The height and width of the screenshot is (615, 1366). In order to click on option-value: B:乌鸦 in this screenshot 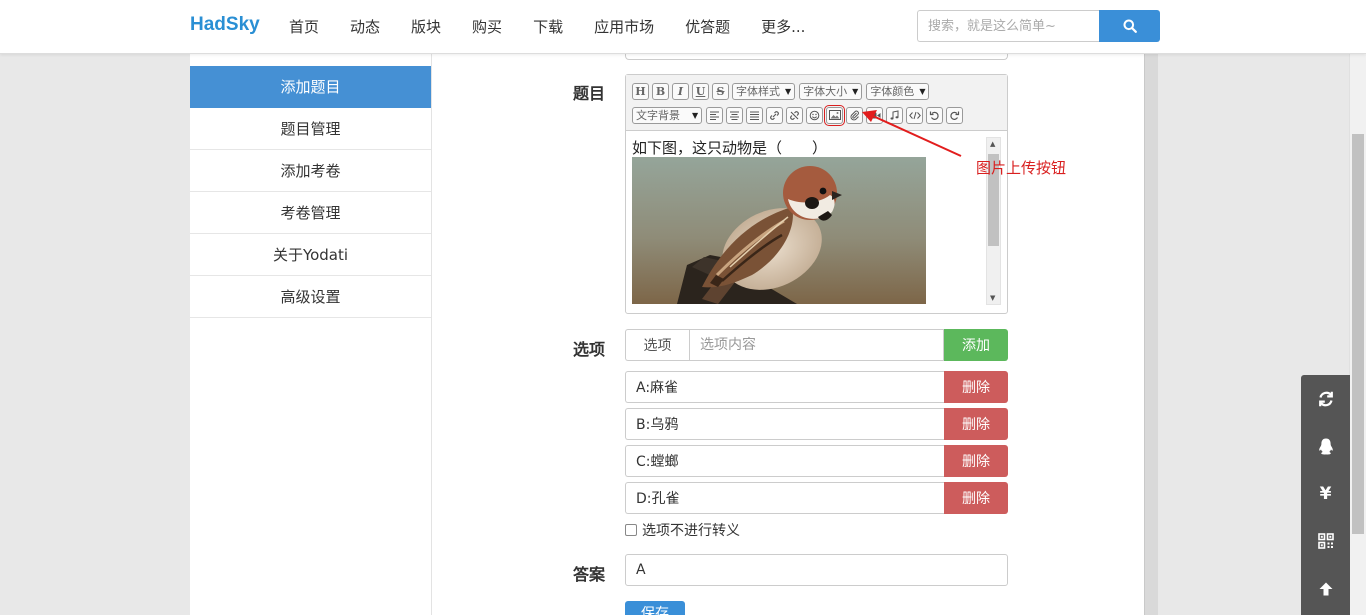, I will do `click(784, 424)`.